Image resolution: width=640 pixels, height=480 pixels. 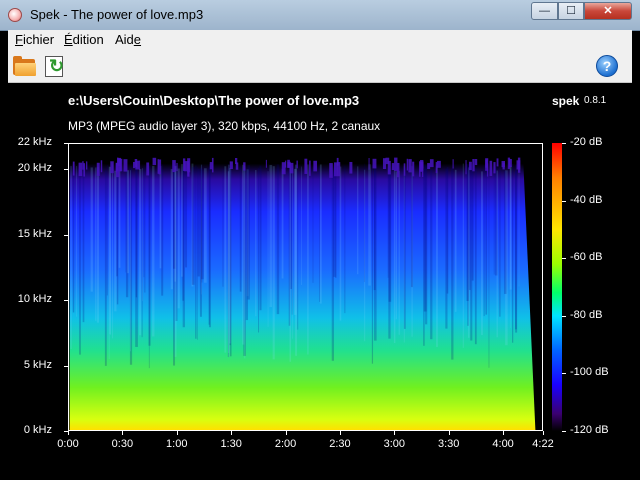 I want to click on menu-aide: Aide, so click(x=128, y=39).